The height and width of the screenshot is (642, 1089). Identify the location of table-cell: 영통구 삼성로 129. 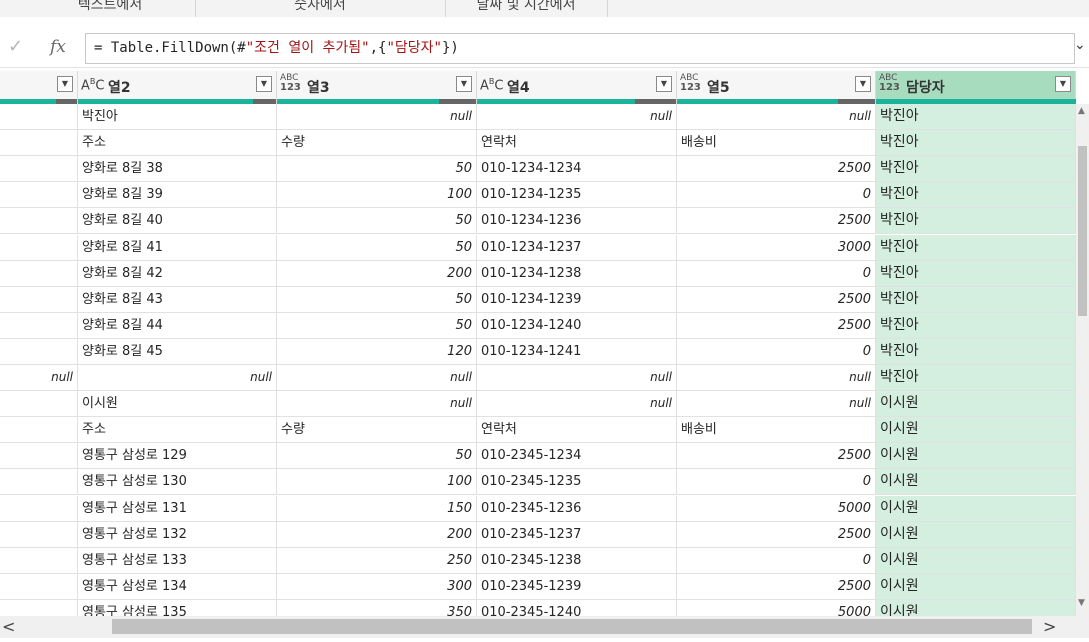
(177, 456).